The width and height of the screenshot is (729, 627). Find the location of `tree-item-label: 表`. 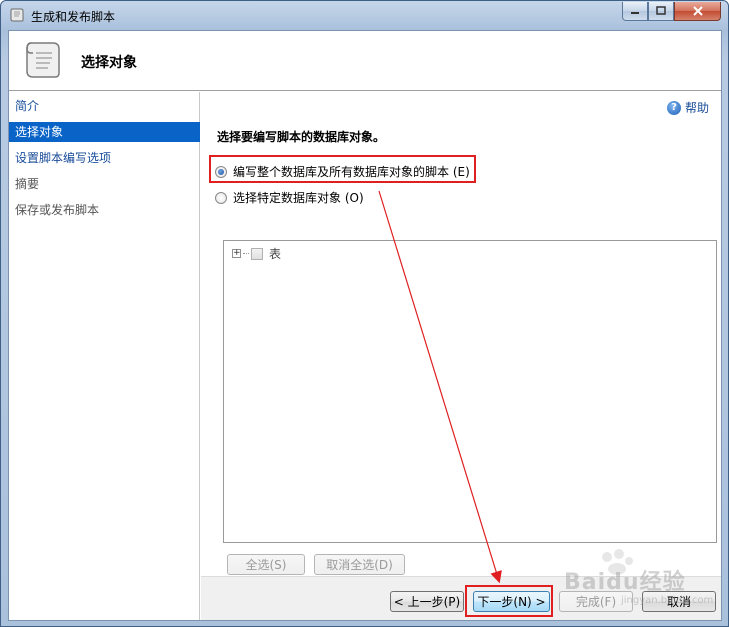

tree-item-label: 表 is located at coordinates (275, 254).